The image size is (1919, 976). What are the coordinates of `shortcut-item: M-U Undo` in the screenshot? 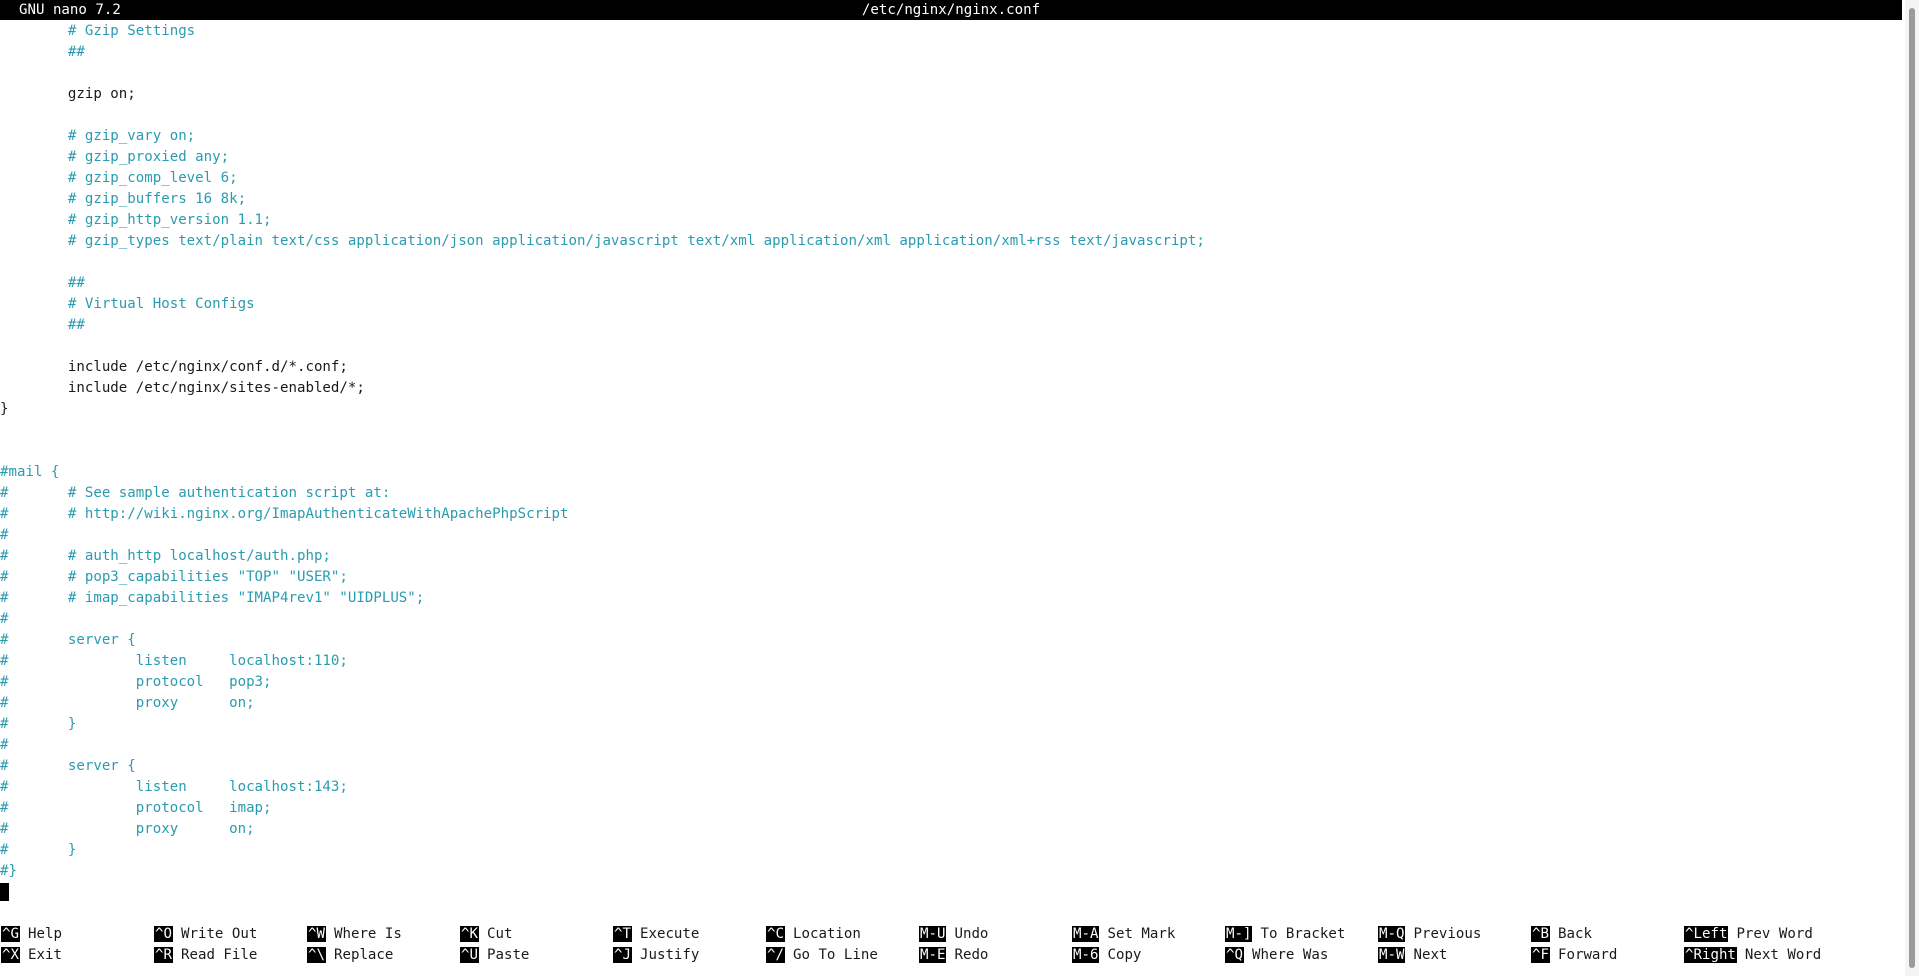 It's located at (953, 934).